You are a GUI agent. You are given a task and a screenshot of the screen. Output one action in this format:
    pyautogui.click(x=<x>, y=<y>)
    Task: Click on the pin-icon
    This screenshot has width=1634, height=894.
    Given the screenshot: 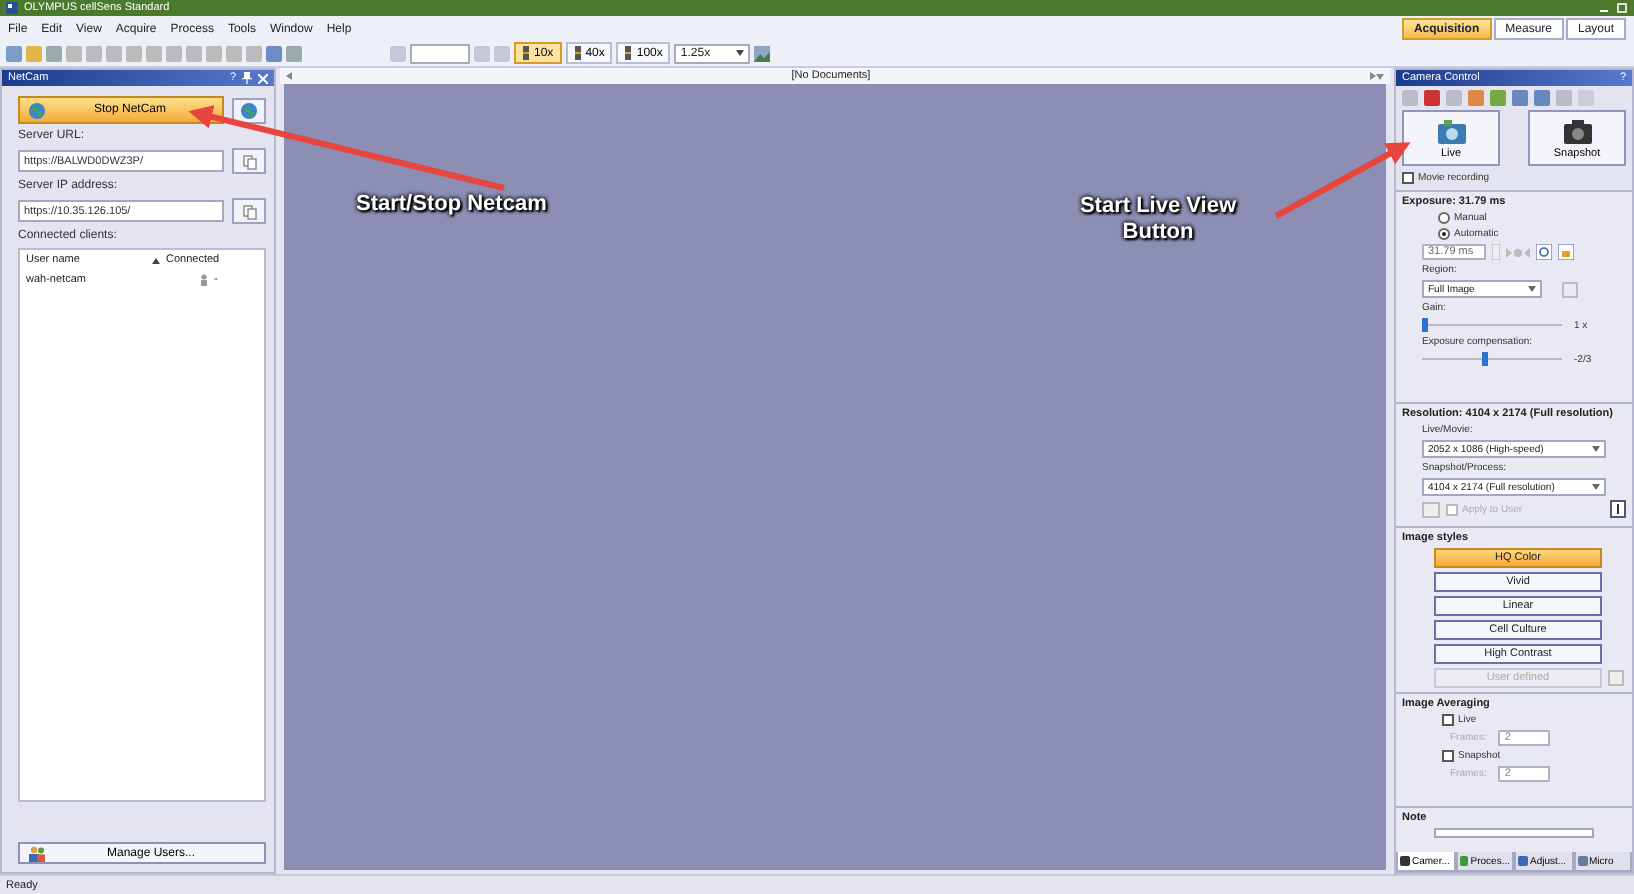 What is the action you would take?
    pyautogui.click(x=247, y=78)
    